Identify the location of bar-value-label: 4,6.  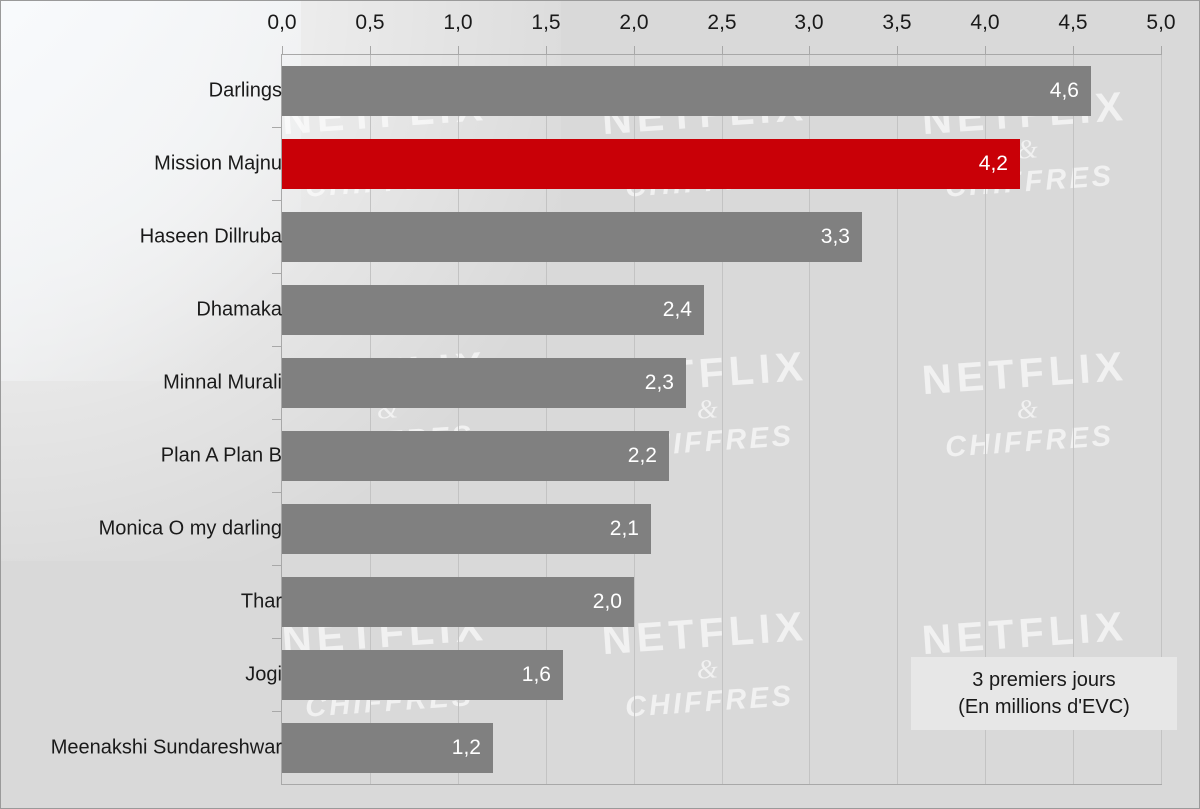
(1064, 90).